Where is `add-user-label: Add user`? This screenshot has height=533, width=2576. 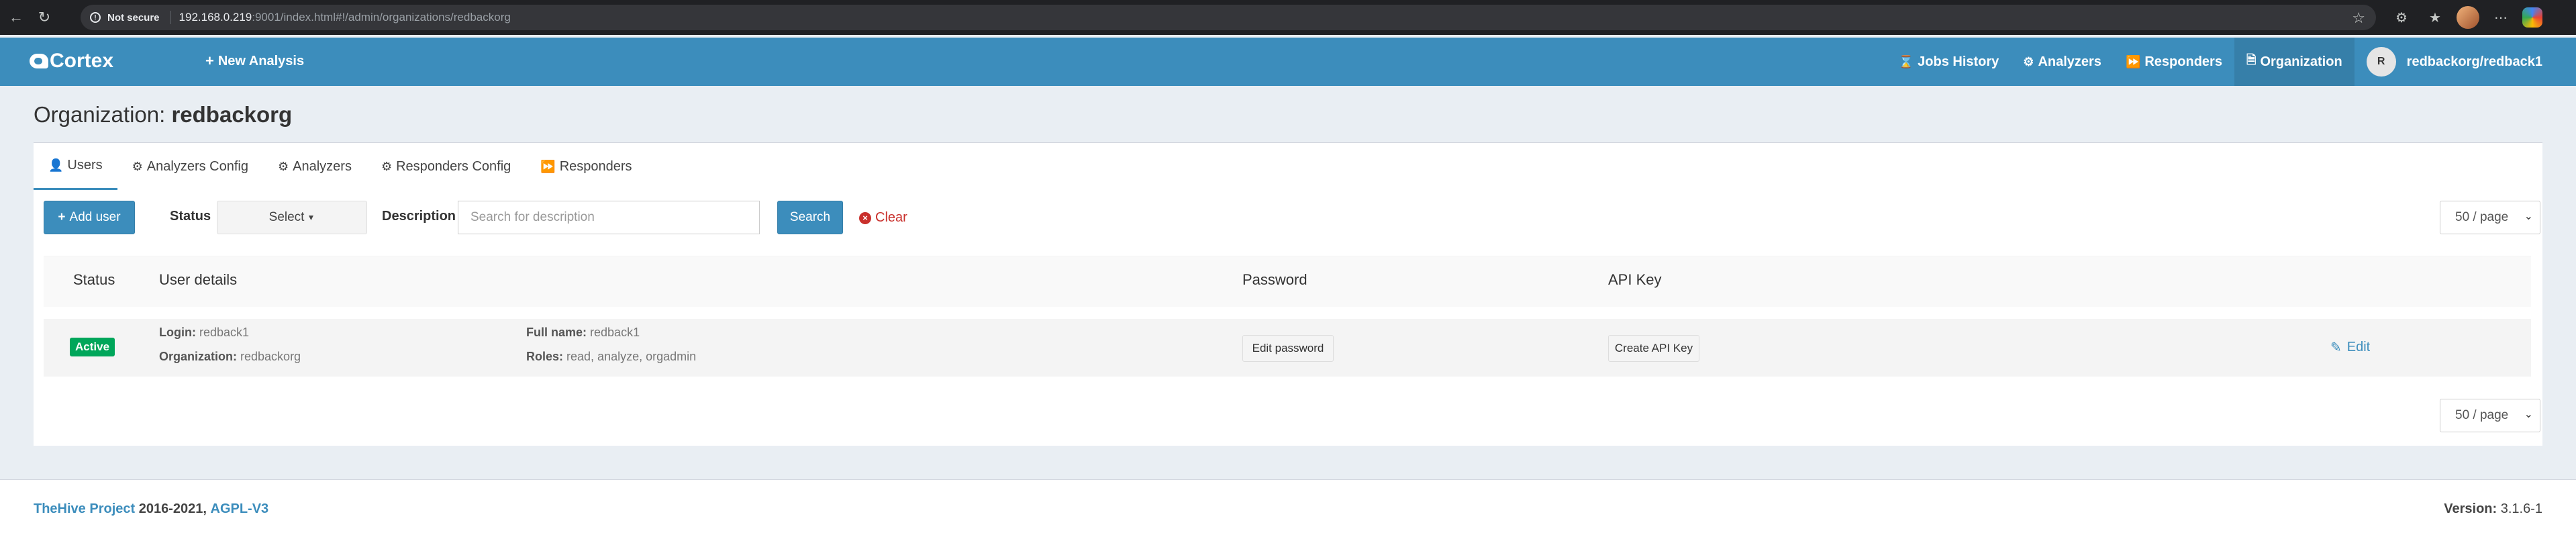
add-user-label: Add user is located at coordinates (95, 217).